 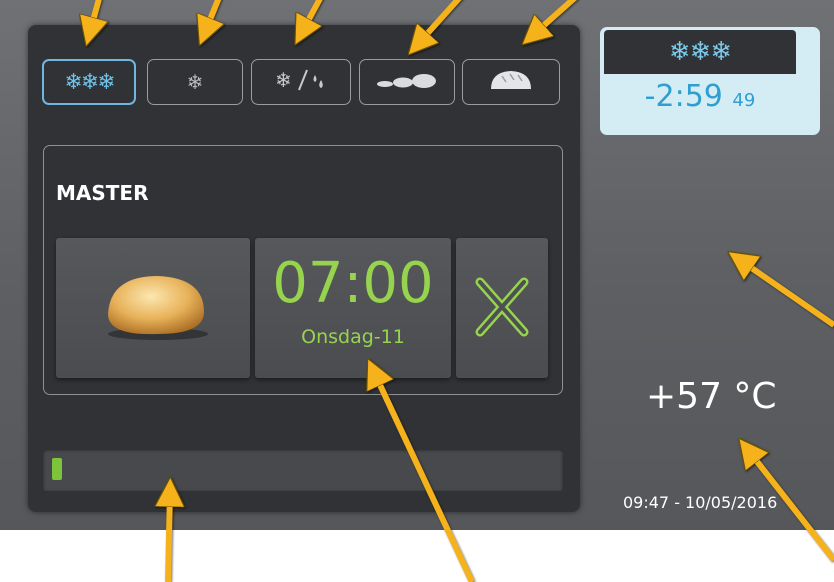 I want to click on proofing-small-loaves-icon, so click(x=407, y=82).